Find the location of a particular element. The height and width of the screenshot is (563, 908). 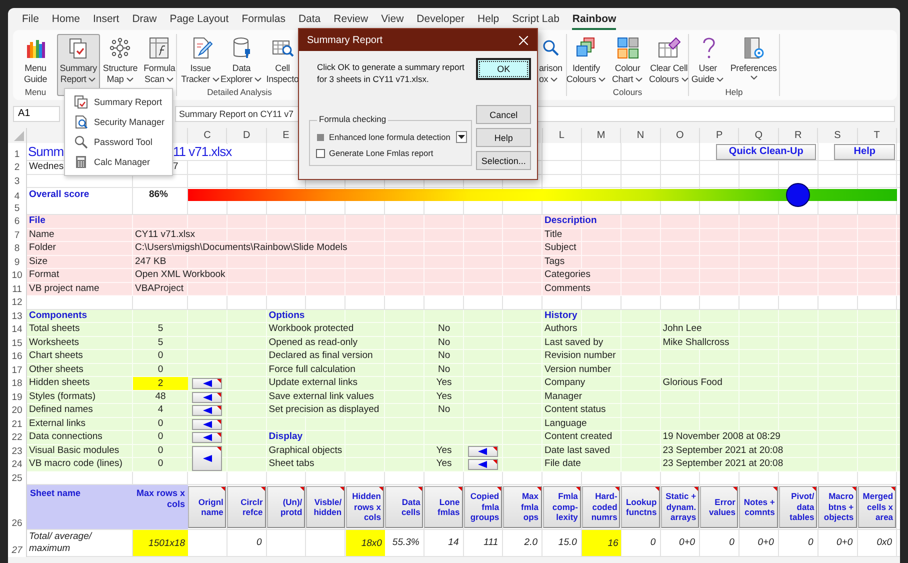

sheet-label: Last saved by is located at coordinates (574, 342).